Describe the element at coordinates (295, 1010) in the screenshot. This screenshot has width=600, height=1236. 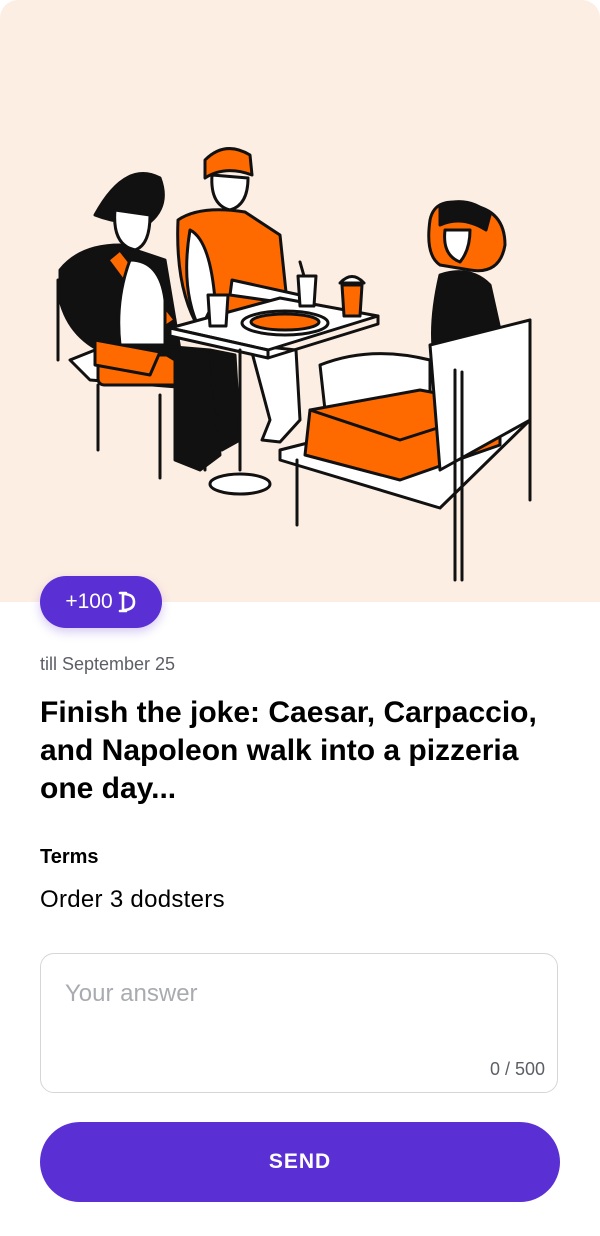
I see `answer-input` at that location.